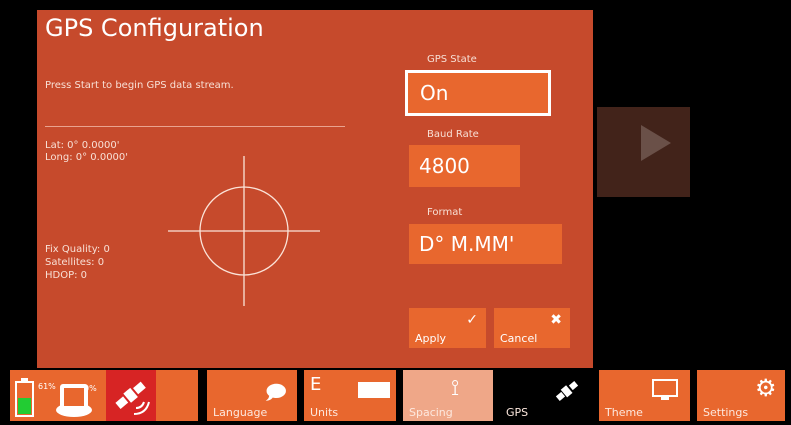 This screenshot has height=425, width=791. Describe the element at coordinates (472, 320) in the screenshot. I see `check-icon: ✓` at that location.